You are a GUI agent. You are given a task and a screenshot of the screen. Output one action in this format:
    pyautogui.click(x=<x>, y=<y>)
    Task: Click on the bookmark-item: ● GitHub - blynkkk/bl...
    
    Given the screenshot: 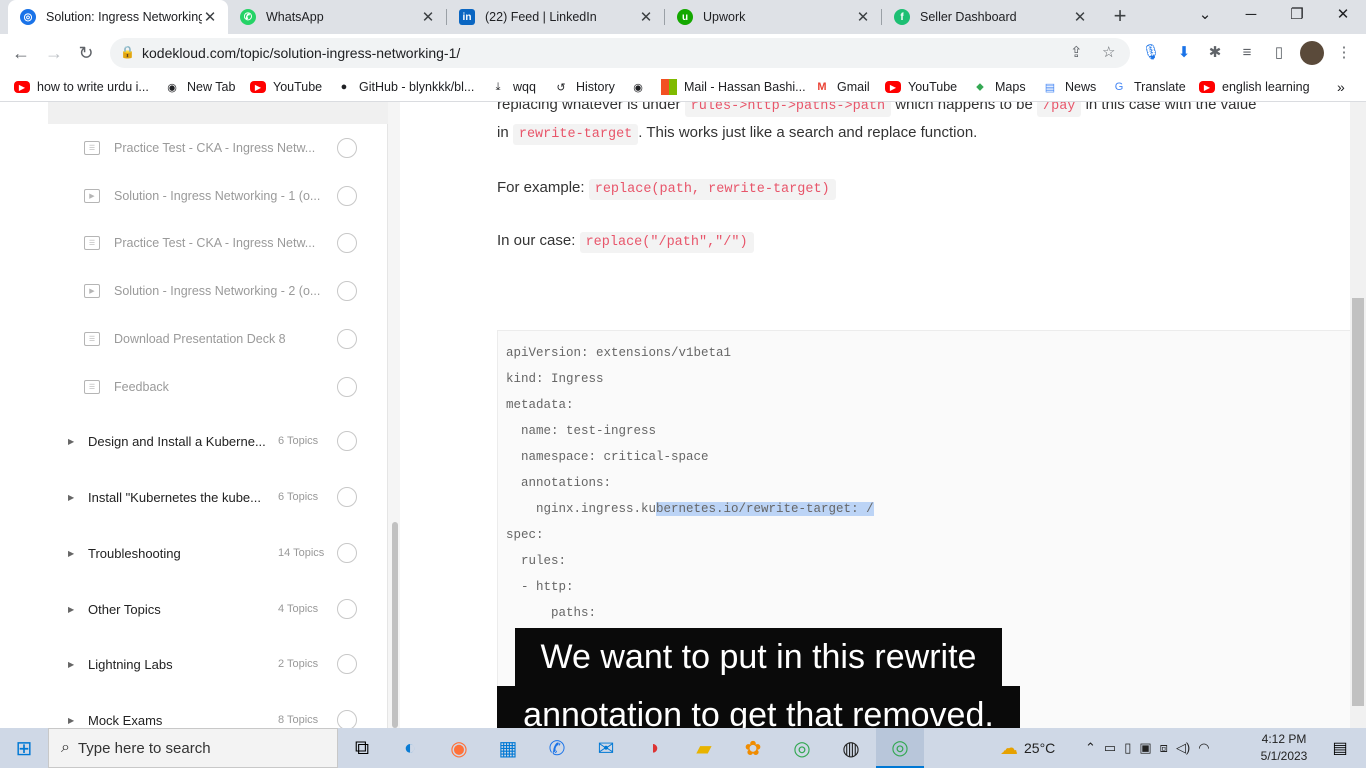 What is the action you would take?
    pyautogui.click(x=405, y=87)
    